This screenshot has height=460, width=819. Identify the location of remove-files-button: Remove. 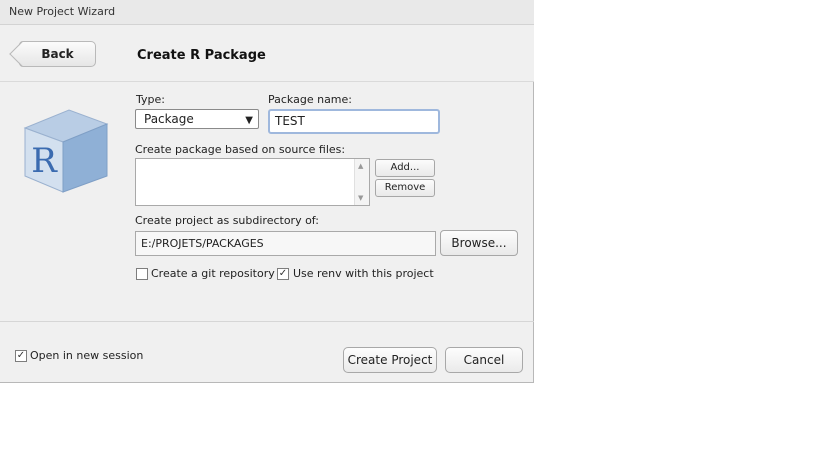
(405, 188).